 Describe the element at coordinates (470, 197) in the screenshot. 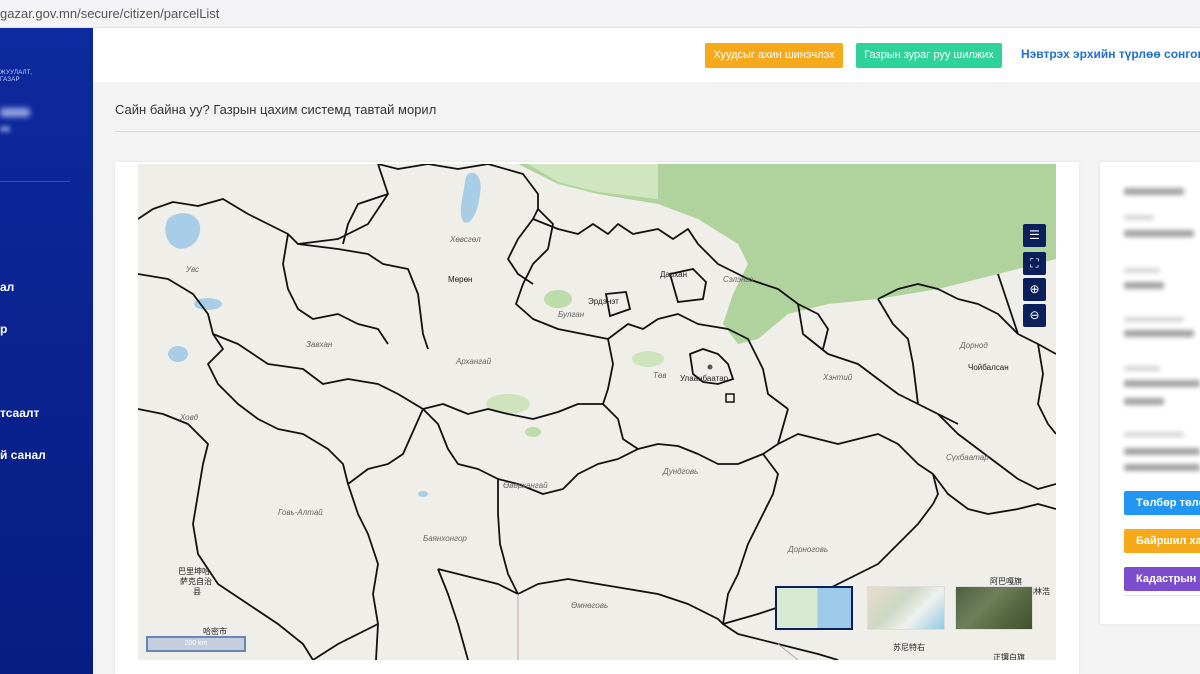

I see `lake-khuvsgul` at that location.